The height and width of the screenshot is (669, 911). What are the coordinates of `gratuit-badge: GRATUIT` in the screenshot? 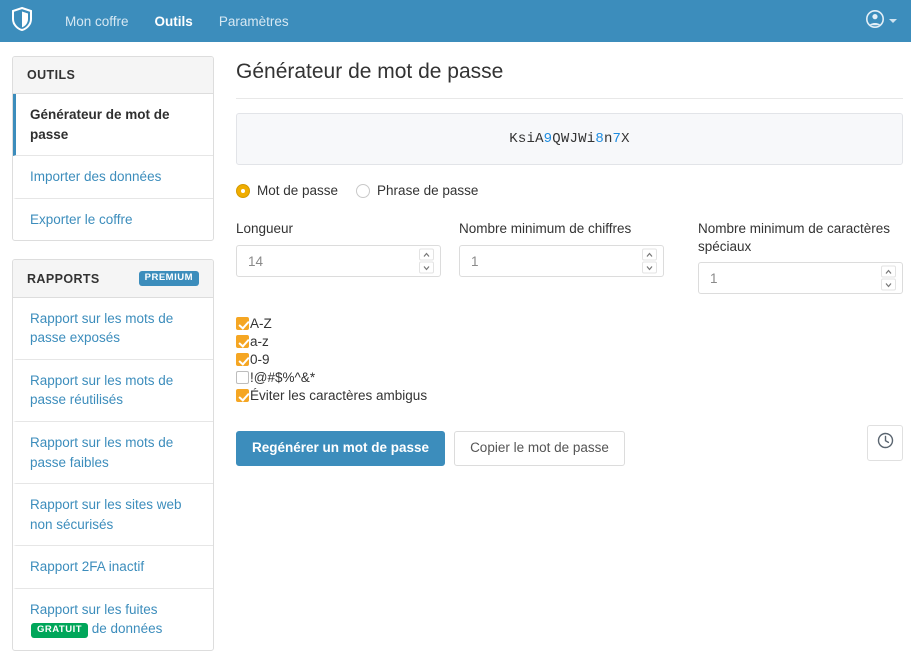 It's located at (60, 630).